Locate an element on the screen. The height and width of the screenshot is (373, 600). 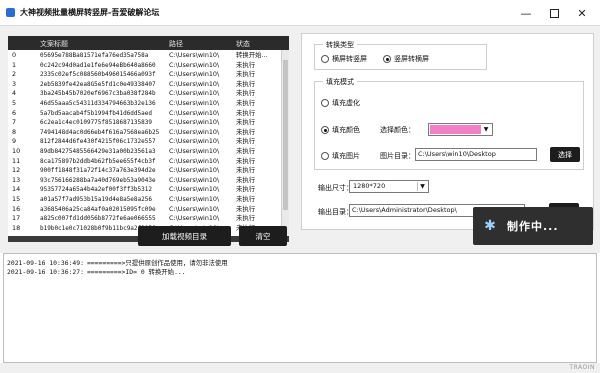
spinner-icon: ✱ is located at coordinates (490, 226).